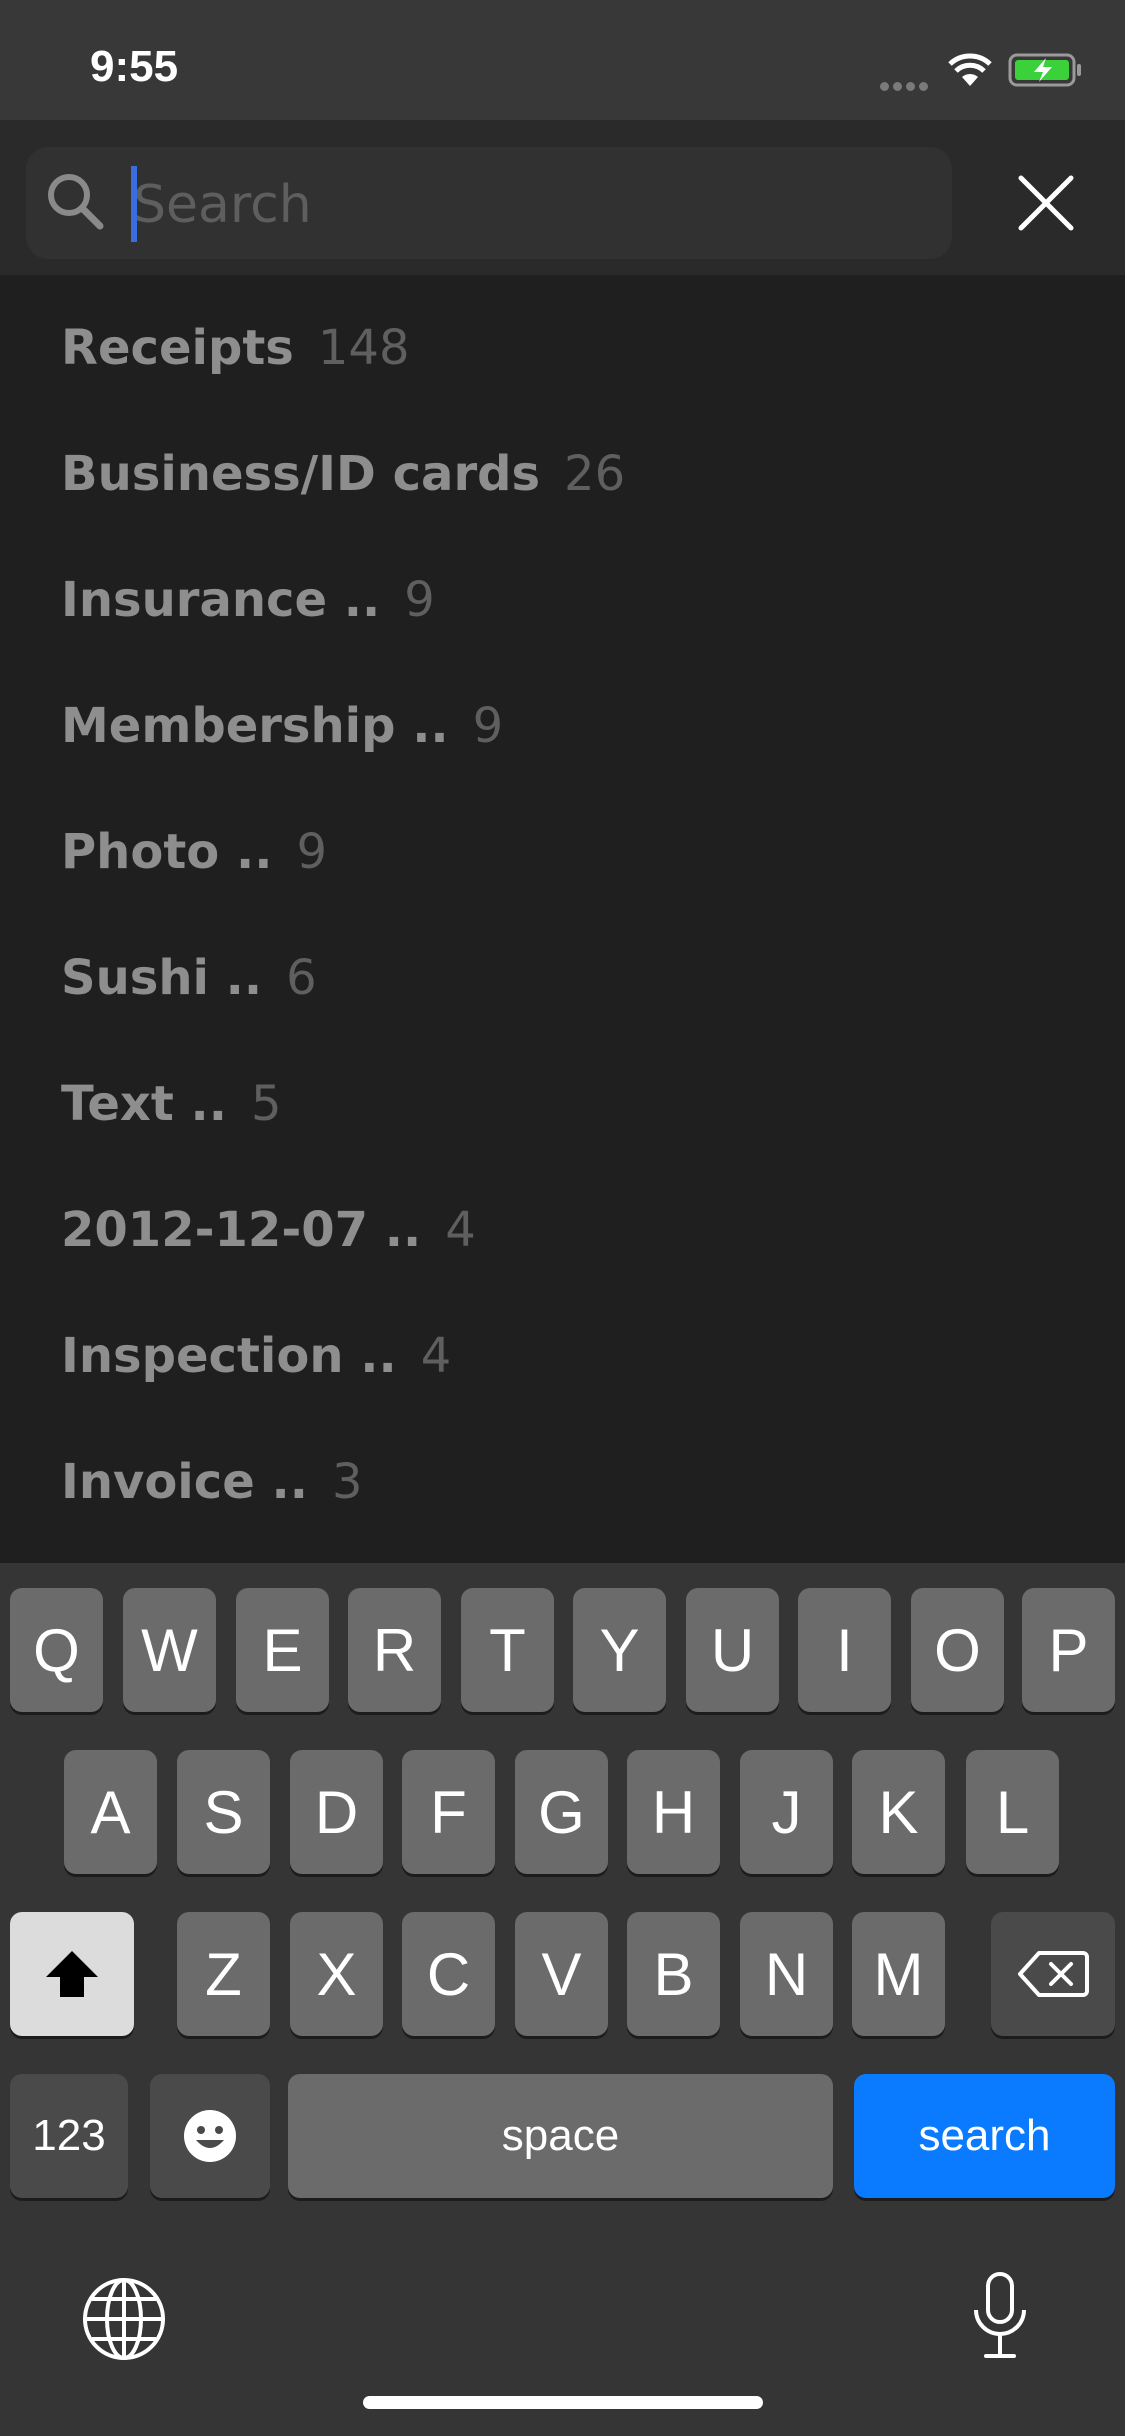 This screenshot has width=1125, height=2436. What do you see at coordinates (56, 1650) in the screenshot?
I see `key-q: Q` at bounding box center [56, 1650].